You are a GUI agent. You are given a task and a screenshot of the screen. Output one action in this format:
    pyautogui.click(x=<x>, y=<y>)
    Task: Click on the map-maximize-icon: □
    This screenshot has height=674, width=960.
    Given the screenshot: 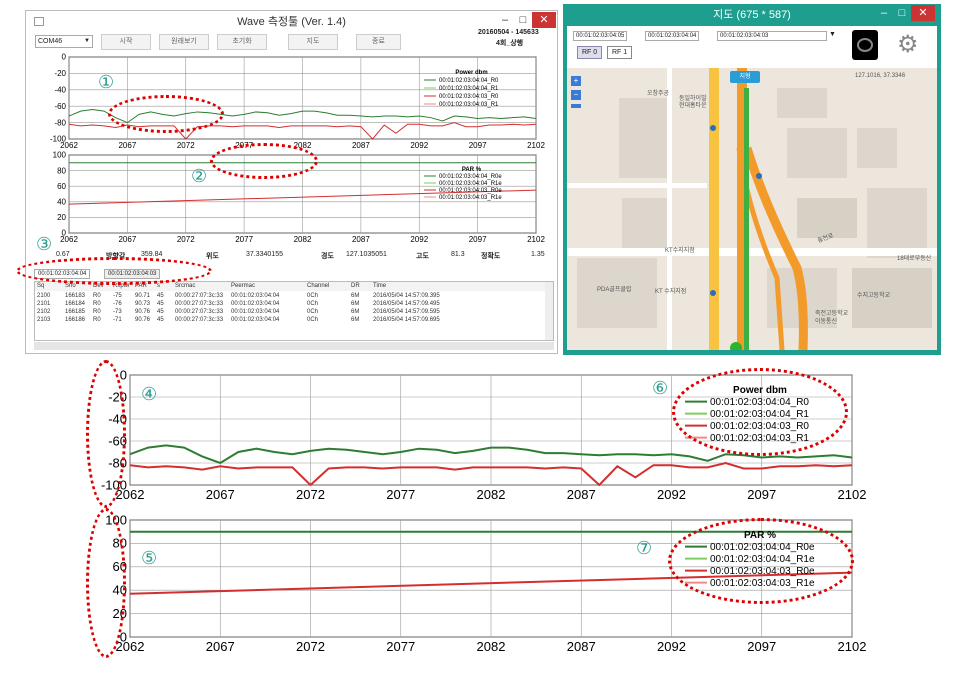 What is the action you would take?
    pyautogui.click(x=902, y=13)
    